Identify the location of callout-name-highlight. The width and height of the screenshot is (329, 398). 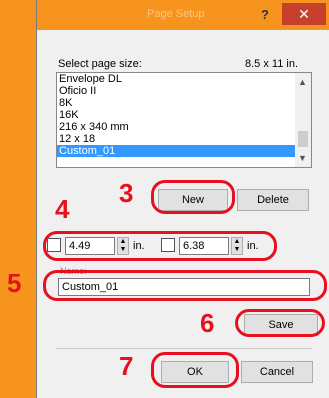
(185, 285).